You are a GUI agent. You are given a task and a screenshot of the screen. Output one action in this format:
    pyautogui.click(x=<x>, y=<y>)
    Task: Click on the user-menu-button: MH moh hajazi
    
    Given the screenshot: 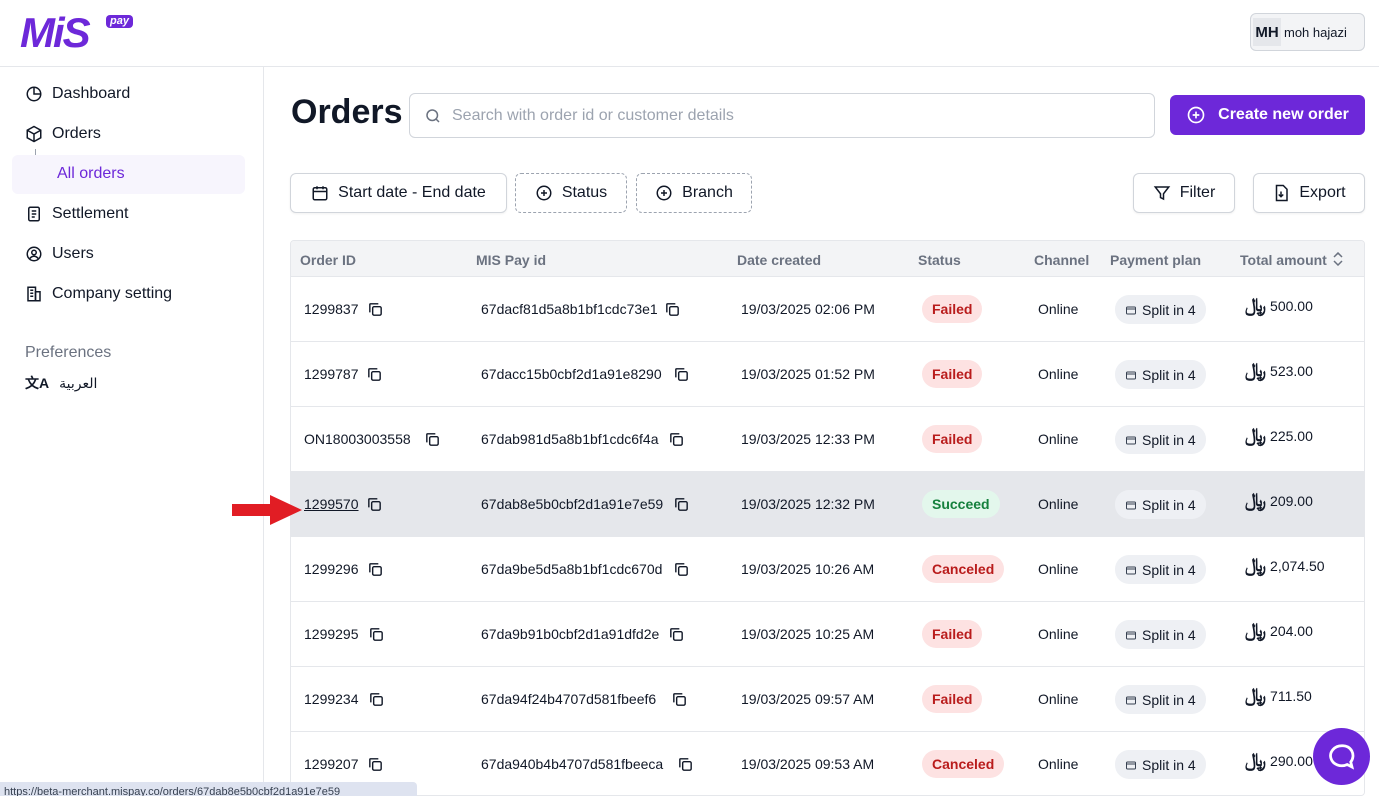 What is the action you would take?
    pyautogui.click(x=1307, y=32)
    